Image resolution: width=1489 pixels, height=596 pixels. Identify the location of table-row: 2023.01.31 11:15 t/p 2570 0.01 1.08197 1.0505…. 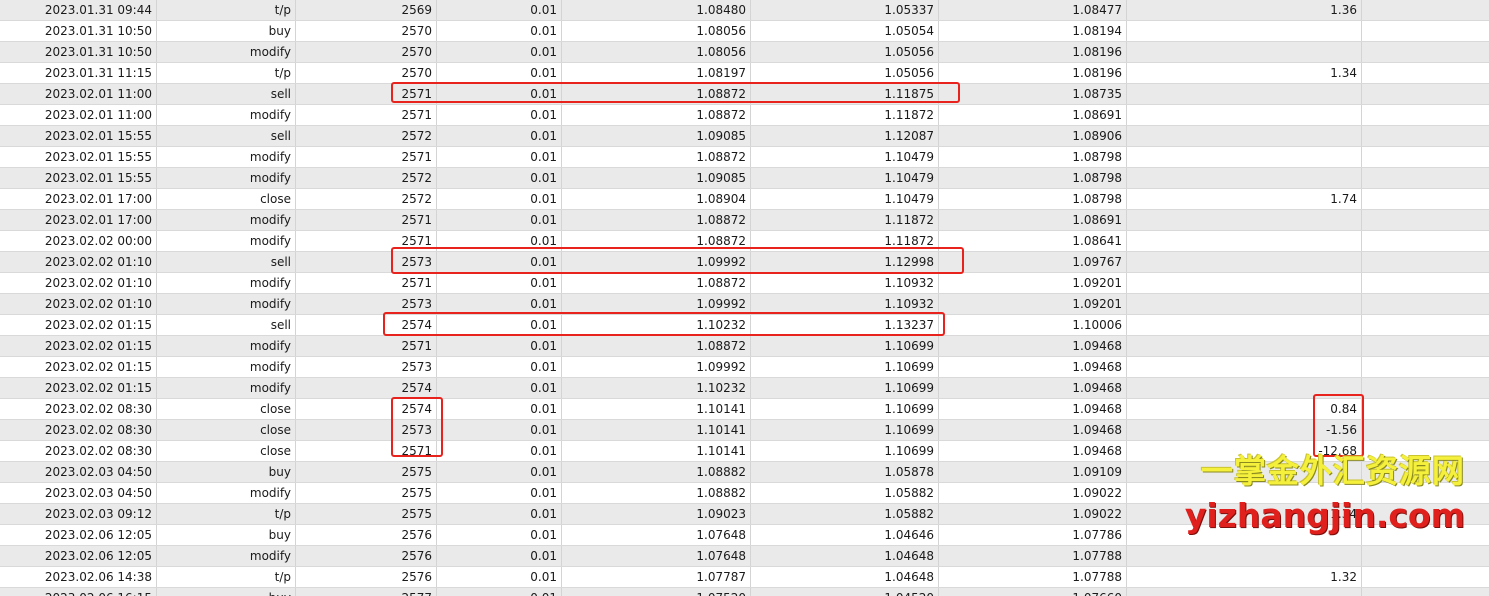
(744, 73).